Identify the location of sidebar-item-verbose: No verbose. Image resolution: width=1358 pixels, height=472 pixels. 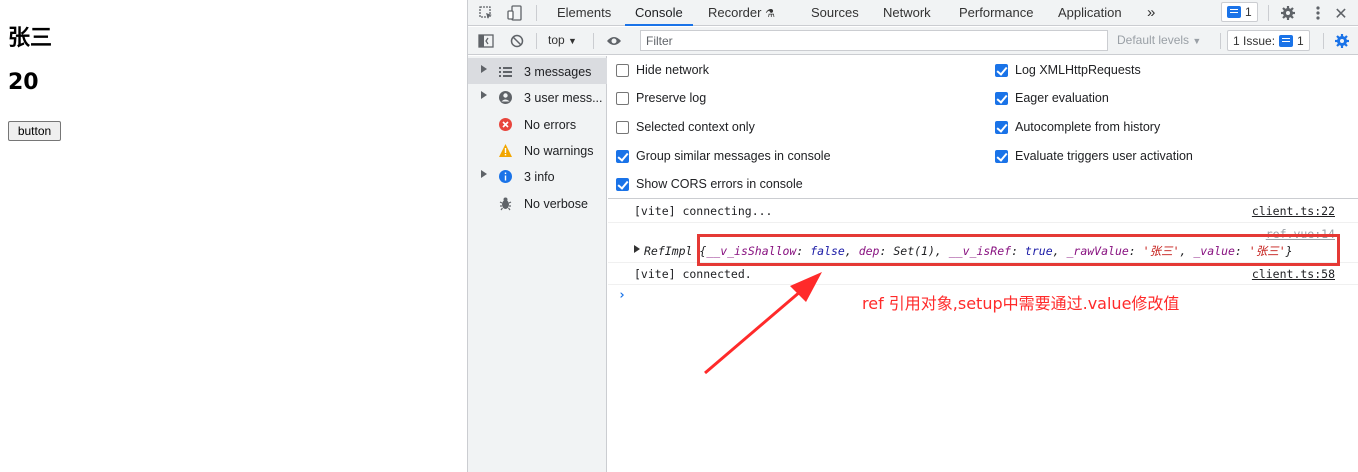
(537, 203).